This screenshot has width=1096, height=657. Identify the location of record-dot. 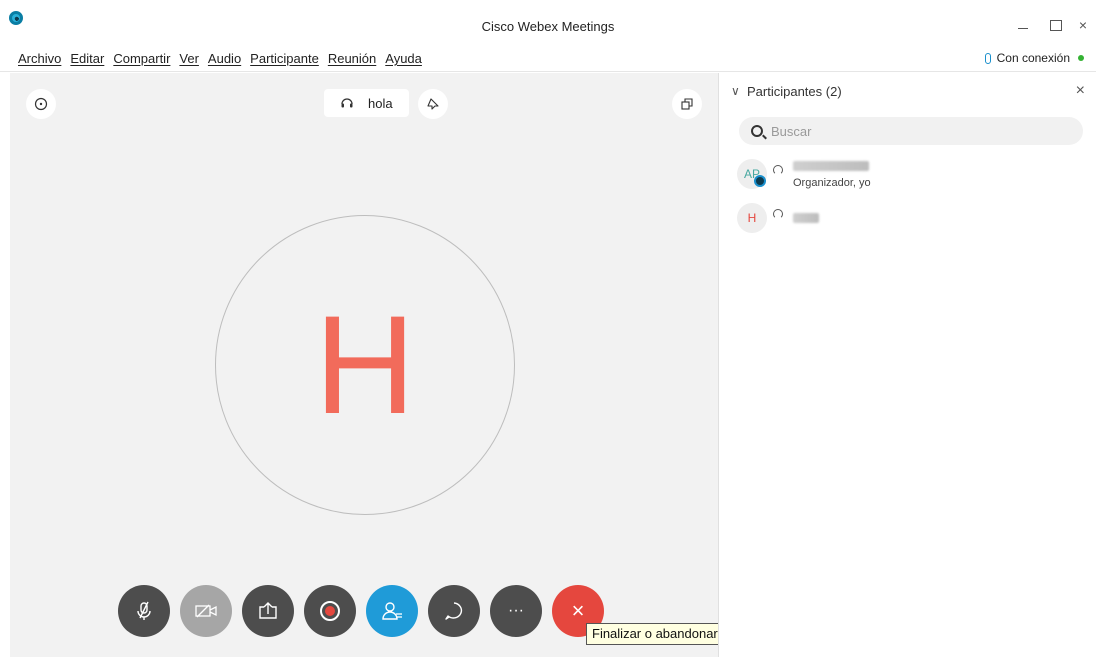
(330, 611).